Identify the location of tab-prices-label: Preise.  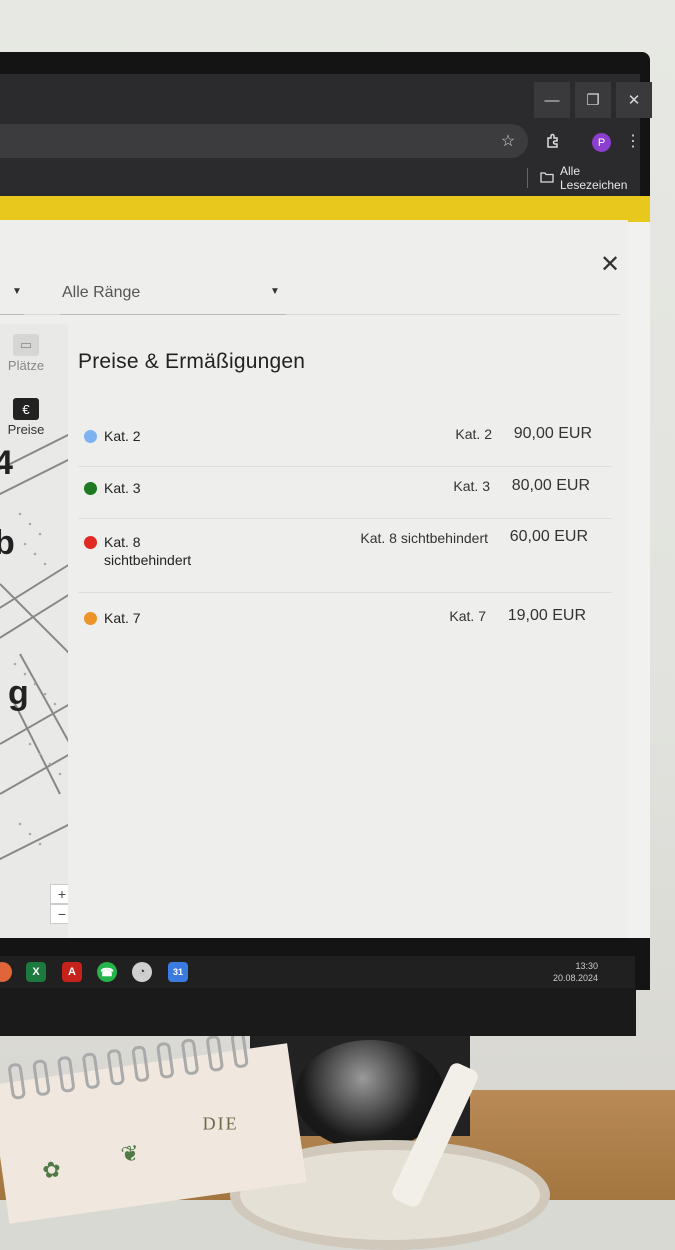
(26, 429).